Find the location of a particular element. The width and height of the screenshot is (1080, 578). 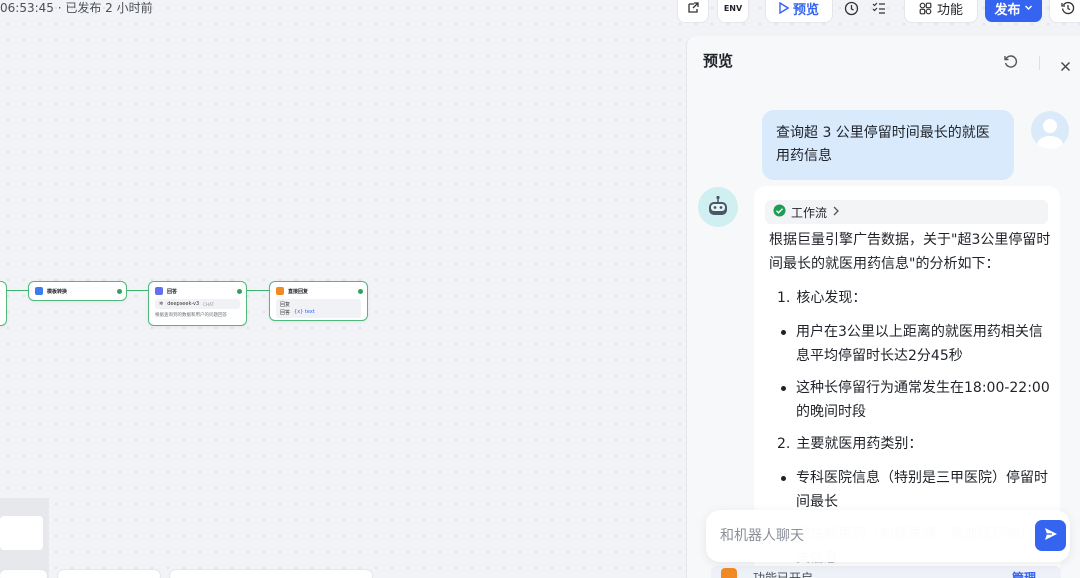

bullet-item: 这种长停留行为通常发生在18:00-22:00的晚间时段 is located at coordinates (911, 400).